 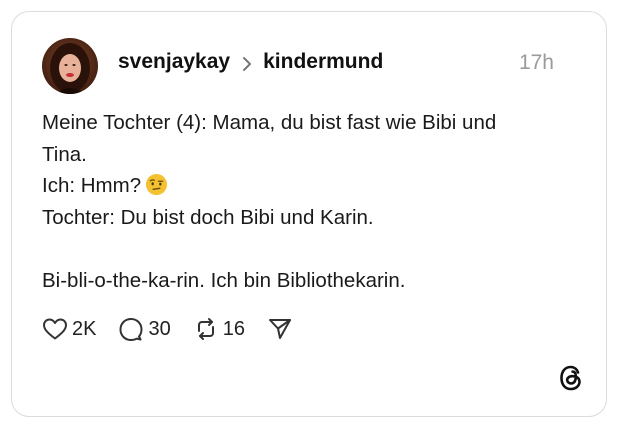 I want to click on reply-count: 30, so click(x=159, y=328).